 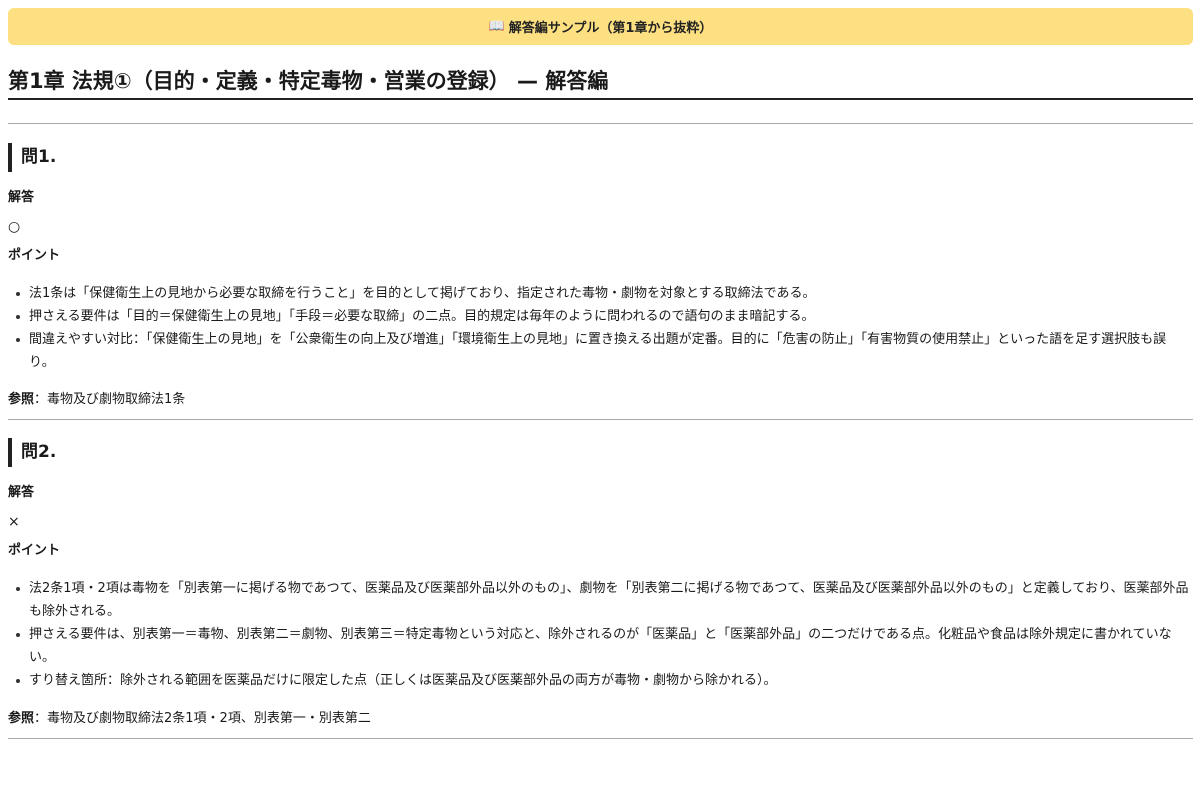 I want to click on chapter-title: 第1章 法規①（目的・定義・特定毒物・営業の登録） — 解答編, so click(x=600, y=82).